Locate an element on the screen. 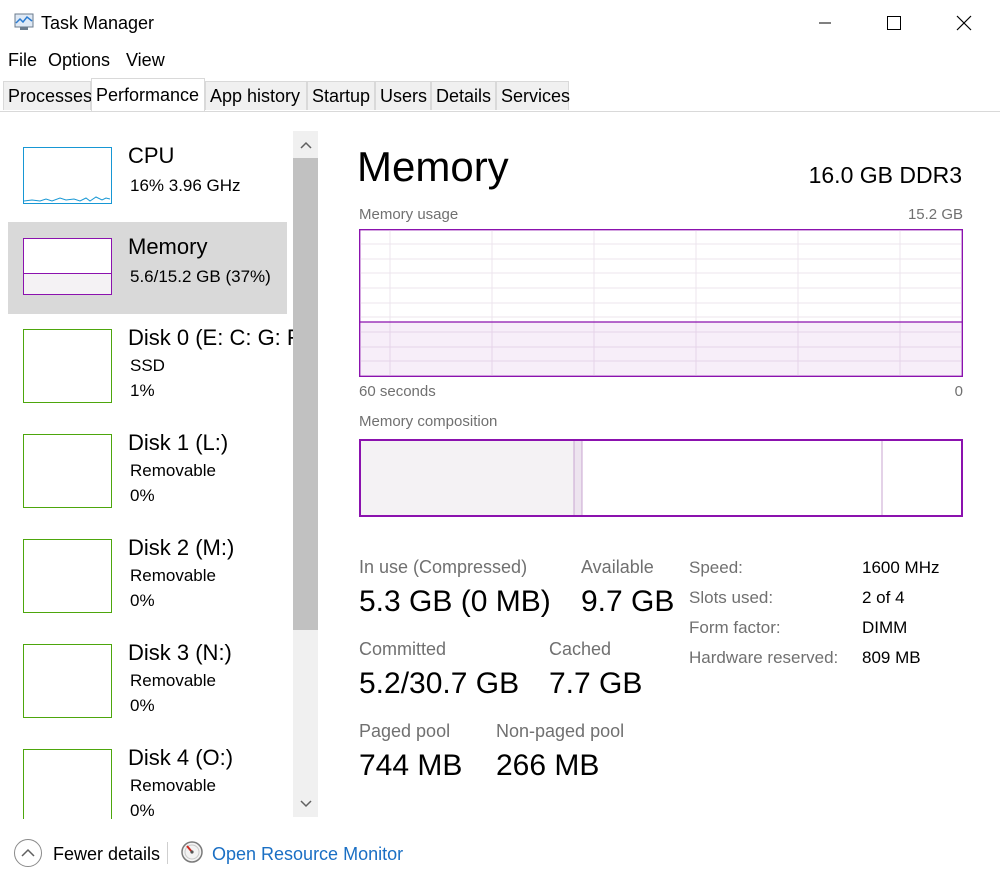  sidebar-item-disk-1: Disk 1 (L:) Removable 0% is located at coordinates (147, 468).